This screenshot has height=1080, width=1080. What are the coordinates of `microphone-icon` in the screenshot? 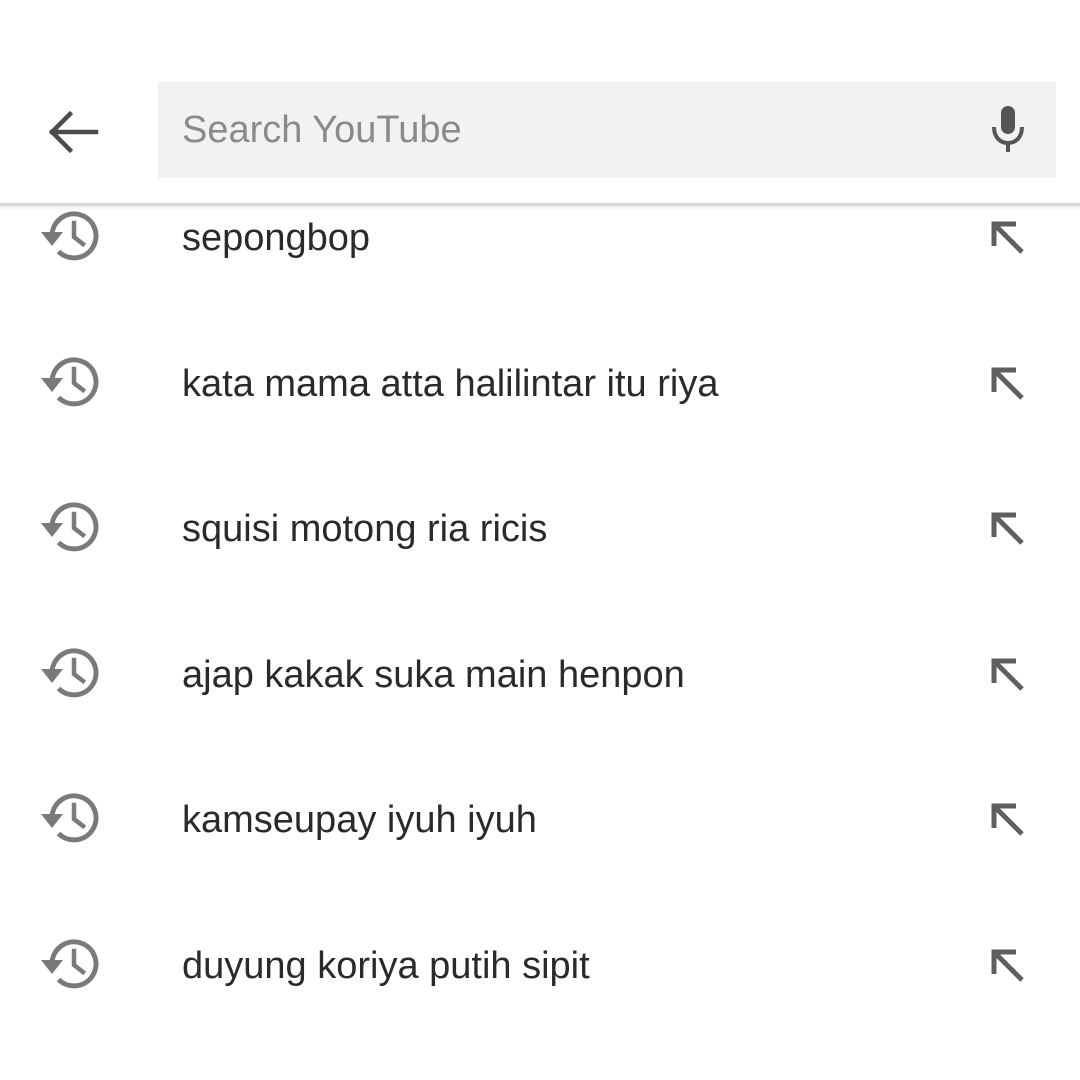 It's located at (1008, 129).